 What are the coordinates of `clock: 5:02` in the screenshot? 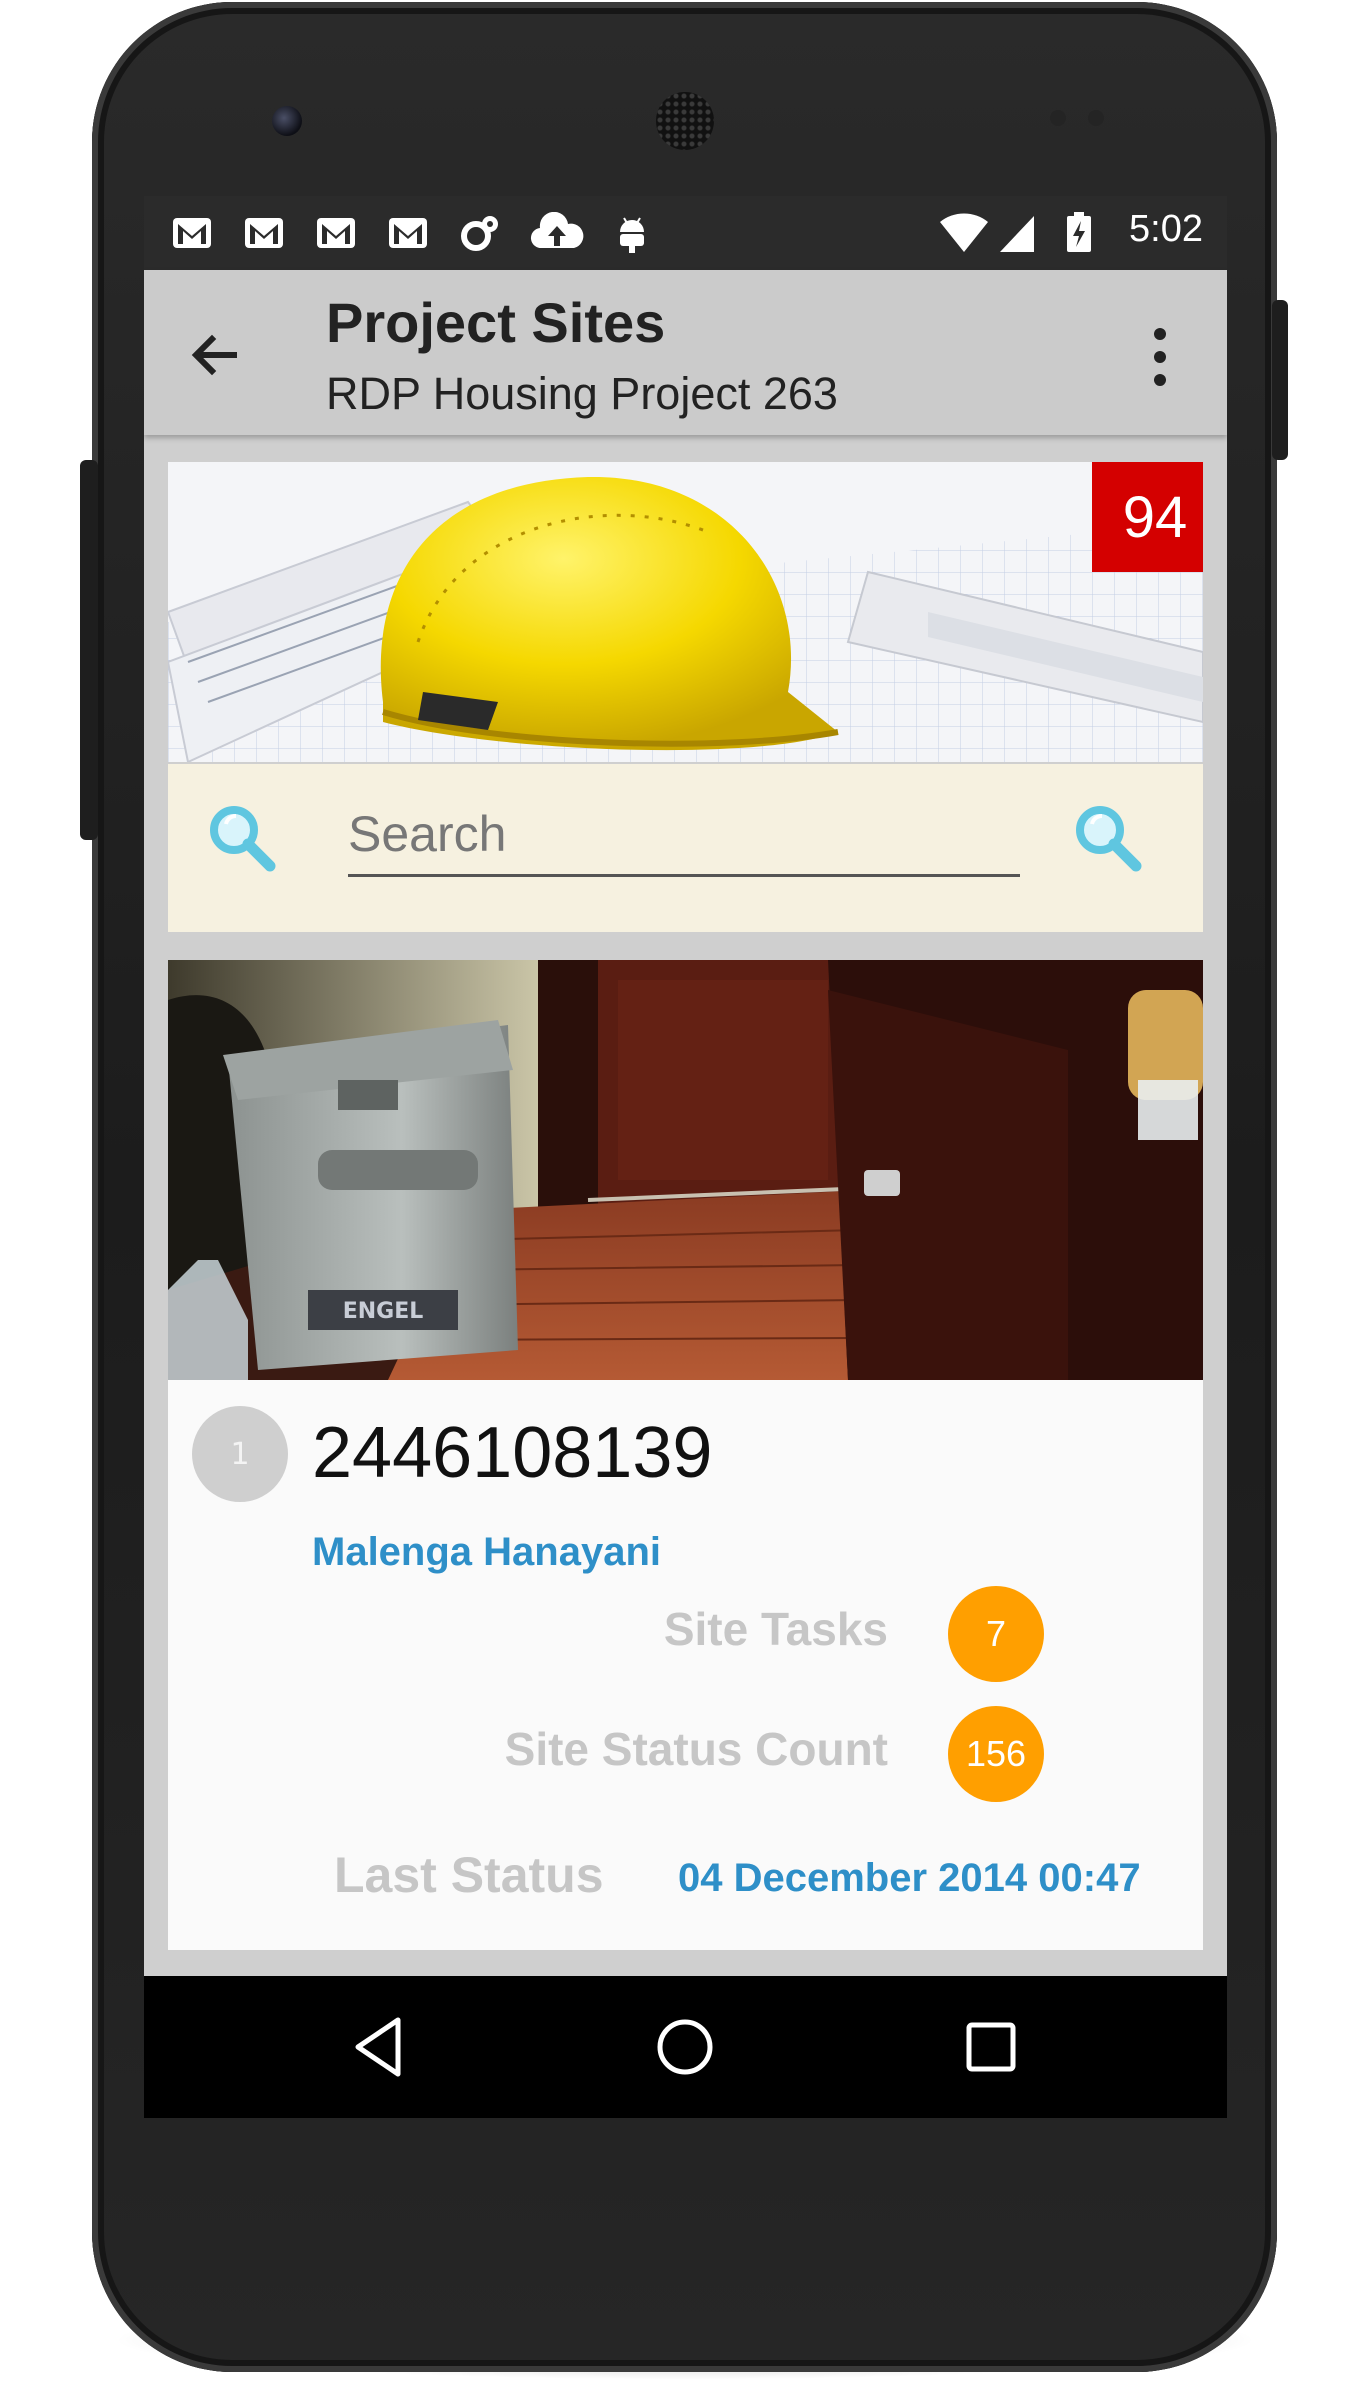 It's located at (1166, 229).